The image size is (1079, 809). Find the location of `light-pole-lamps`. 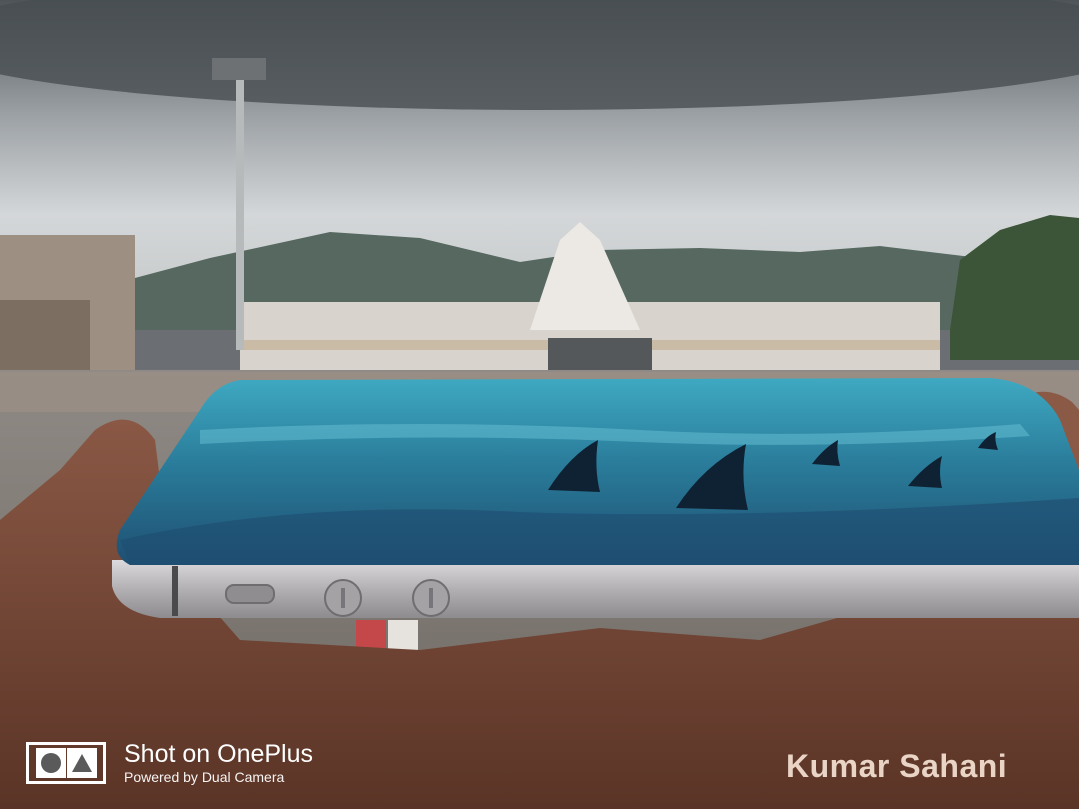

light-pole-lamps is located at coordinates (239, 69).